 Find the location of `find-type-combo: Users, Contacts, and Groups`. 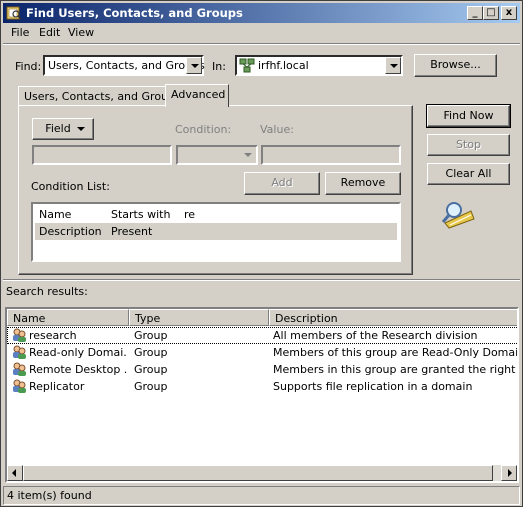

find-type-combo: Users, Contacts, and Groups is located at coordinates (124, 65).